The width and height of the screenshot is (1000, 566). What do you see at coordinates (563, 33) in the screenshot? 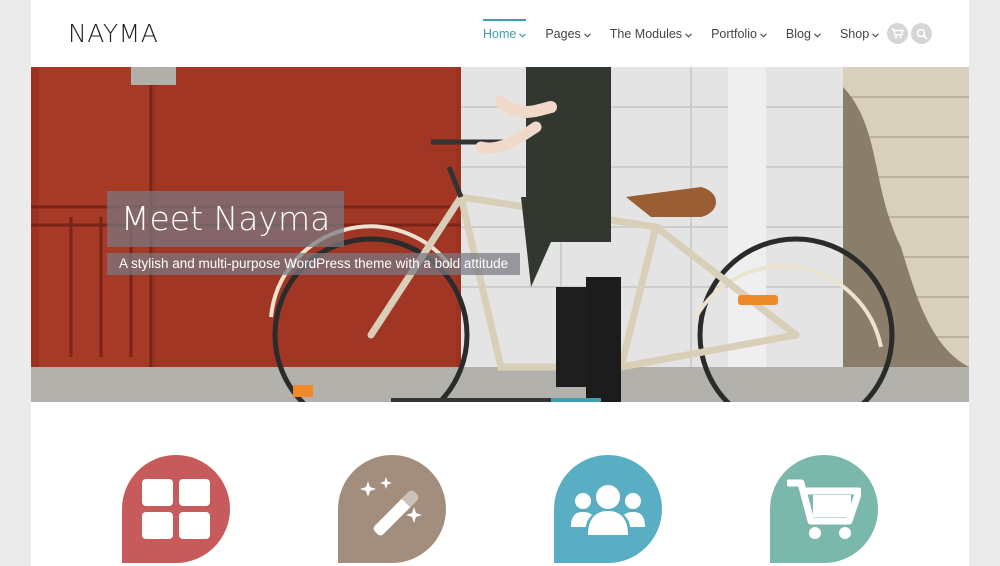
I see `nav-item-label: Pages` at bounding box center [563, 33].